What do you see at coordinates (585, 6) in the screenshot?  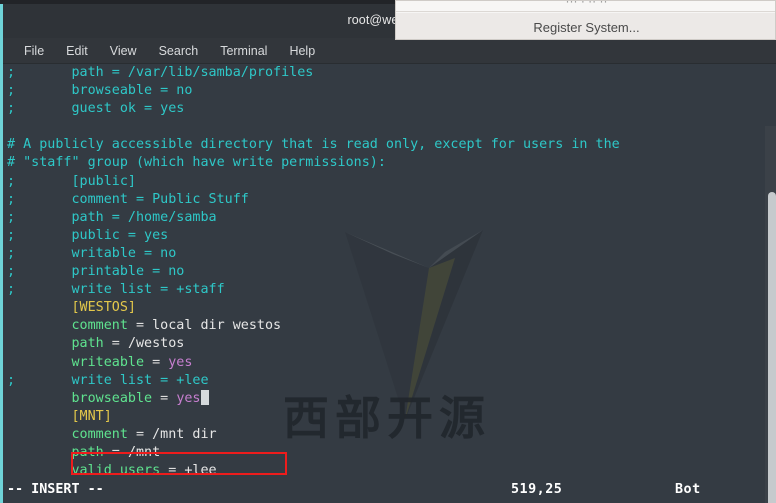 I see `dialog-top-sliver: ··· · ·· ··` at bounding box center [585, 6].